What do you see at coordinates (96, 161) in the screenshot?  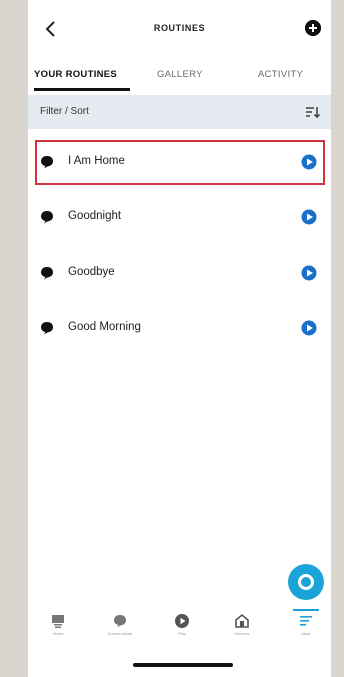 I see `routine-label: I Am Home` at bounding box center [96, 161].